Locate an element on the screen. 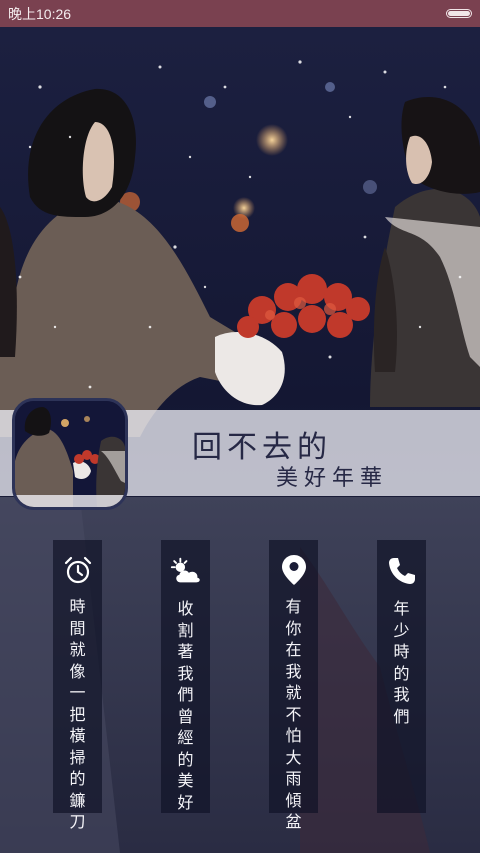 This screenshot has width=480, height=853. phone-icon is located at coordinates (402, 571).